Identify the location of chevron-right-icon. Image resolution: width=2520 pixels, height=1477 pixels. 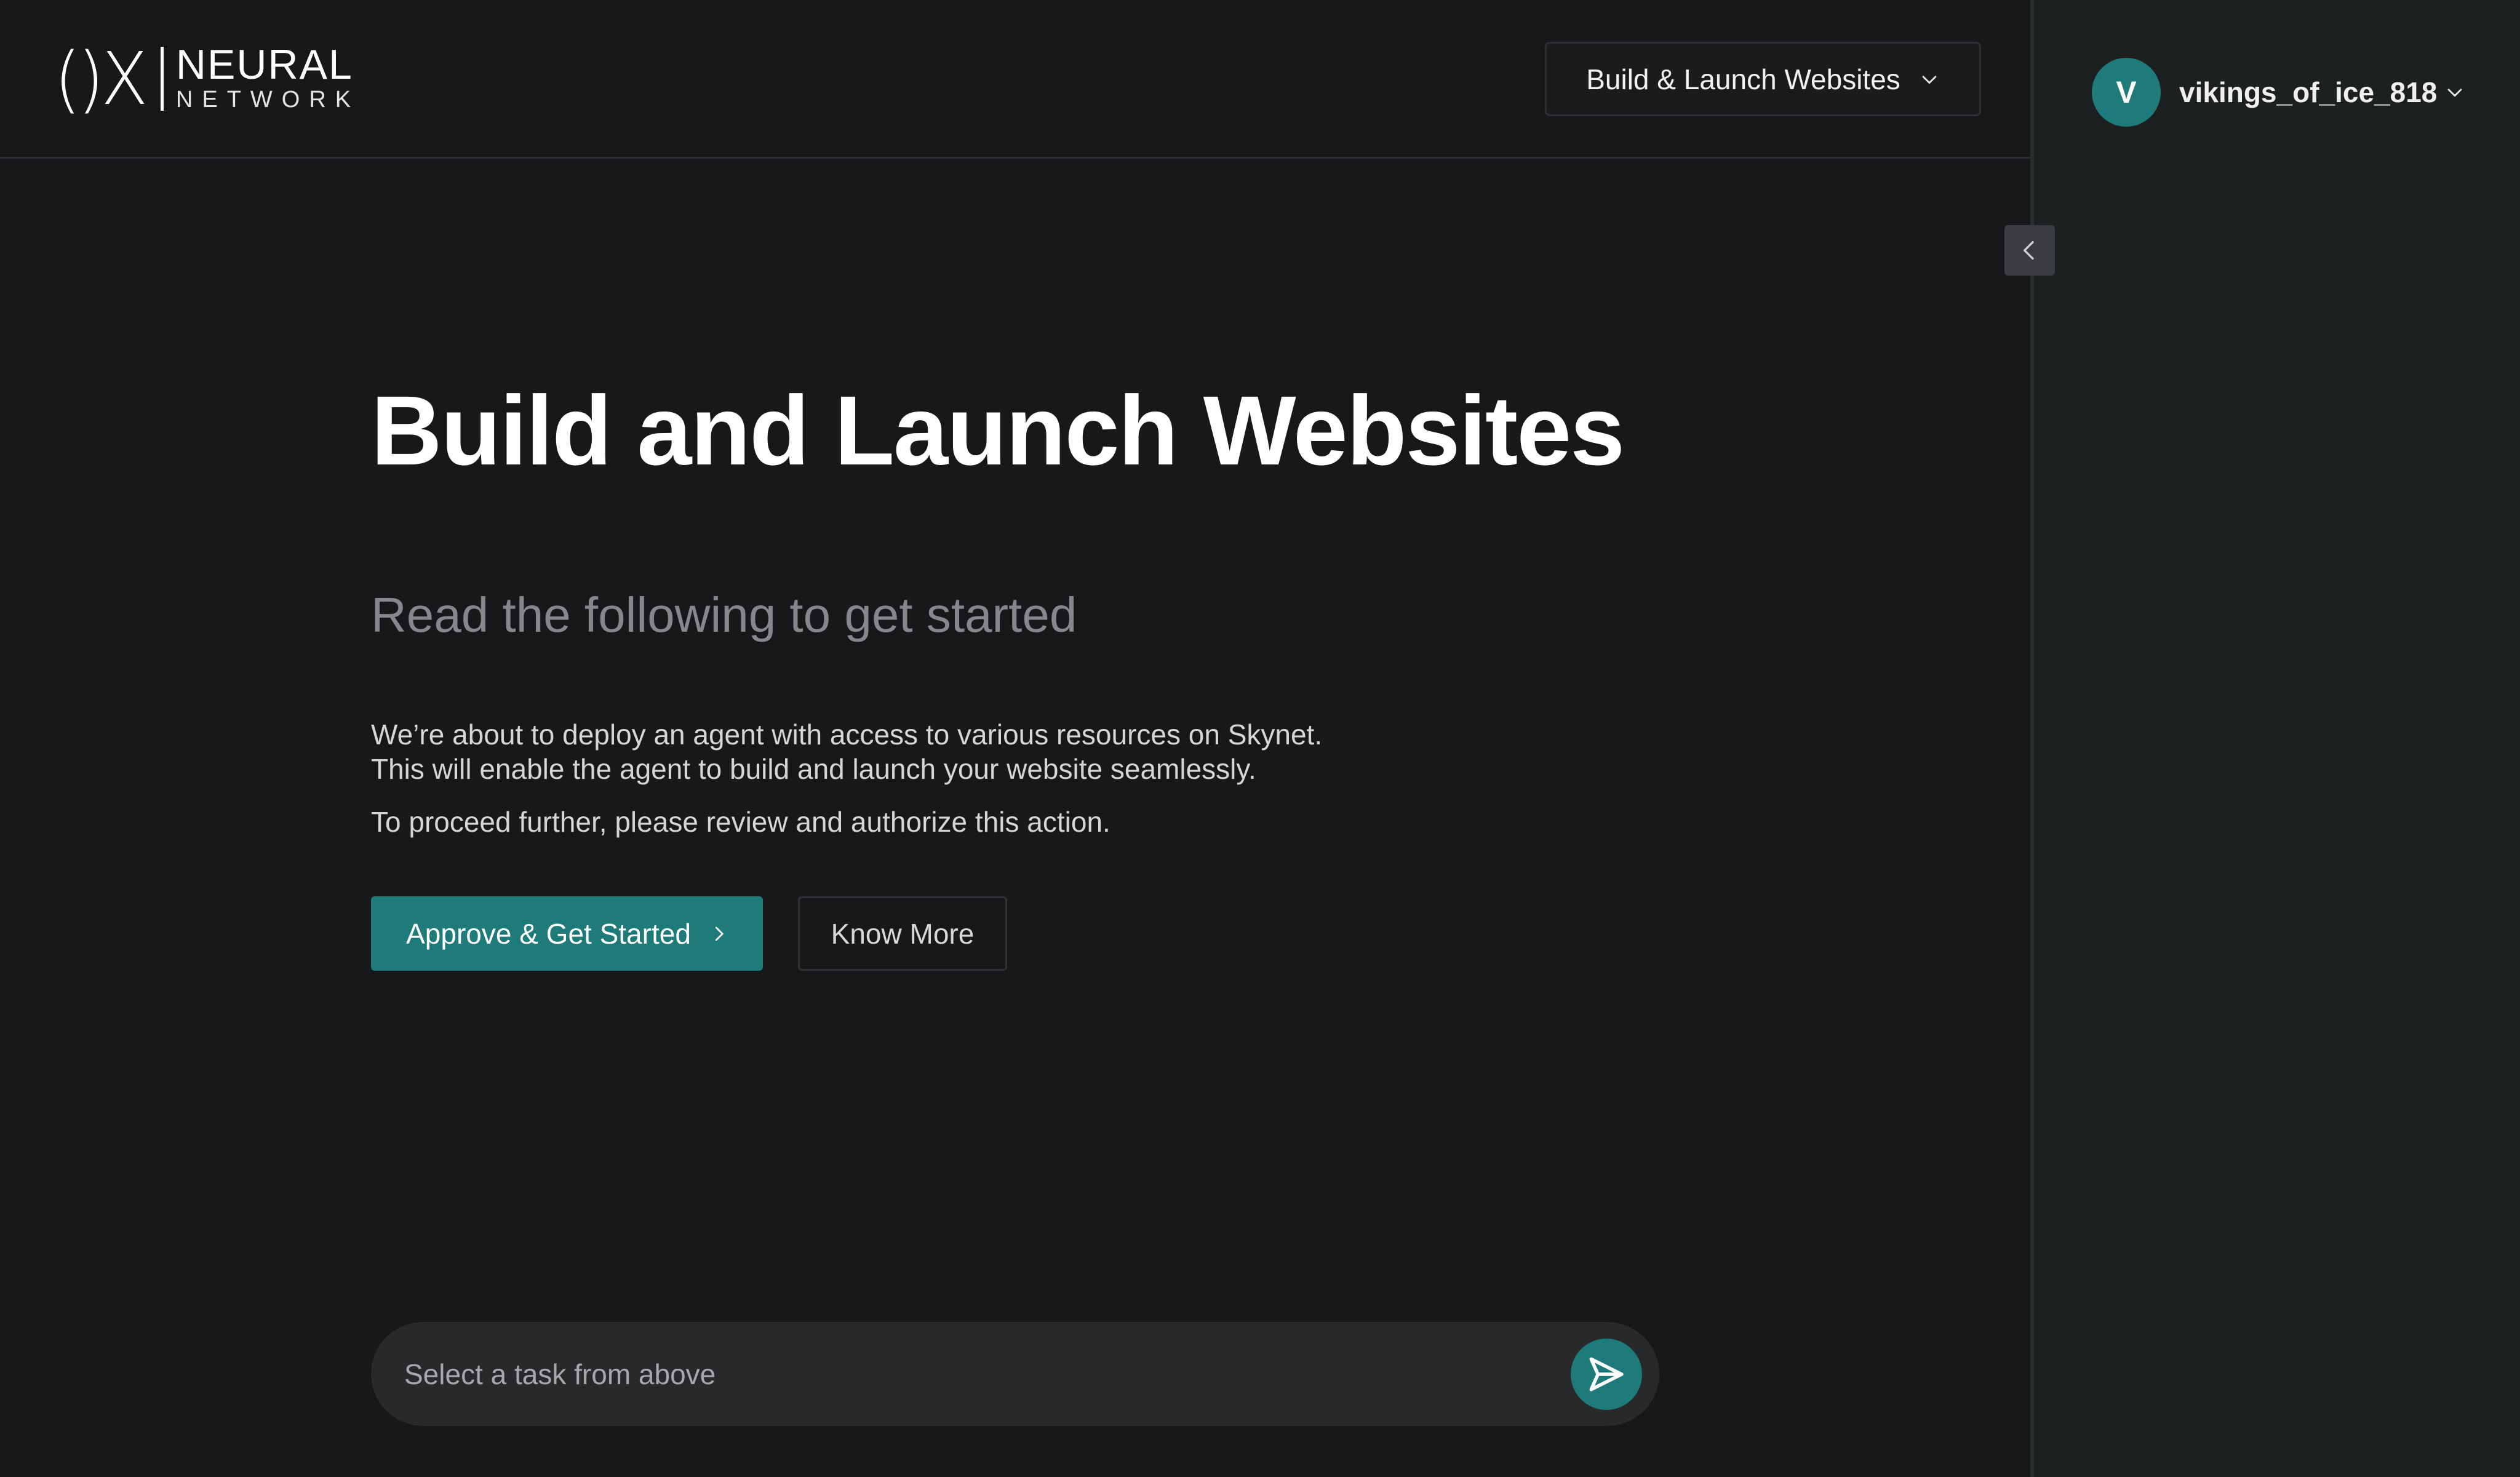
(719, 933).